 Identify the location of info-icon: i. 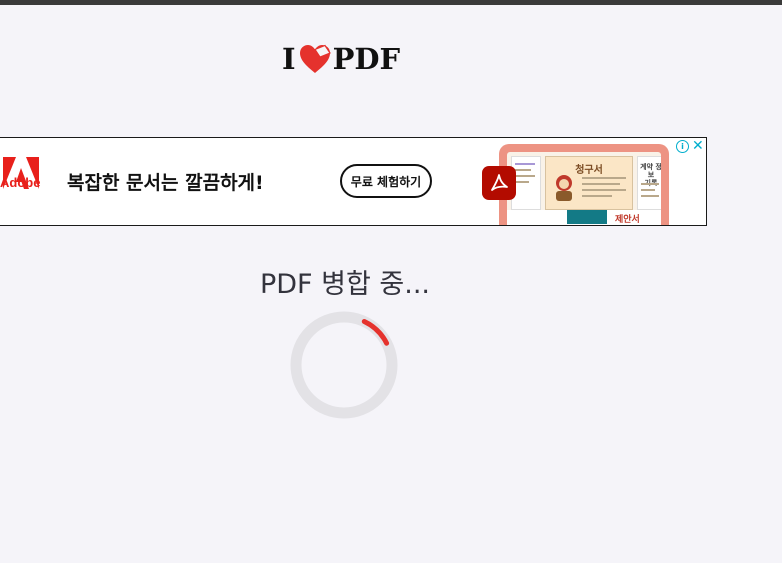
(682, 146).